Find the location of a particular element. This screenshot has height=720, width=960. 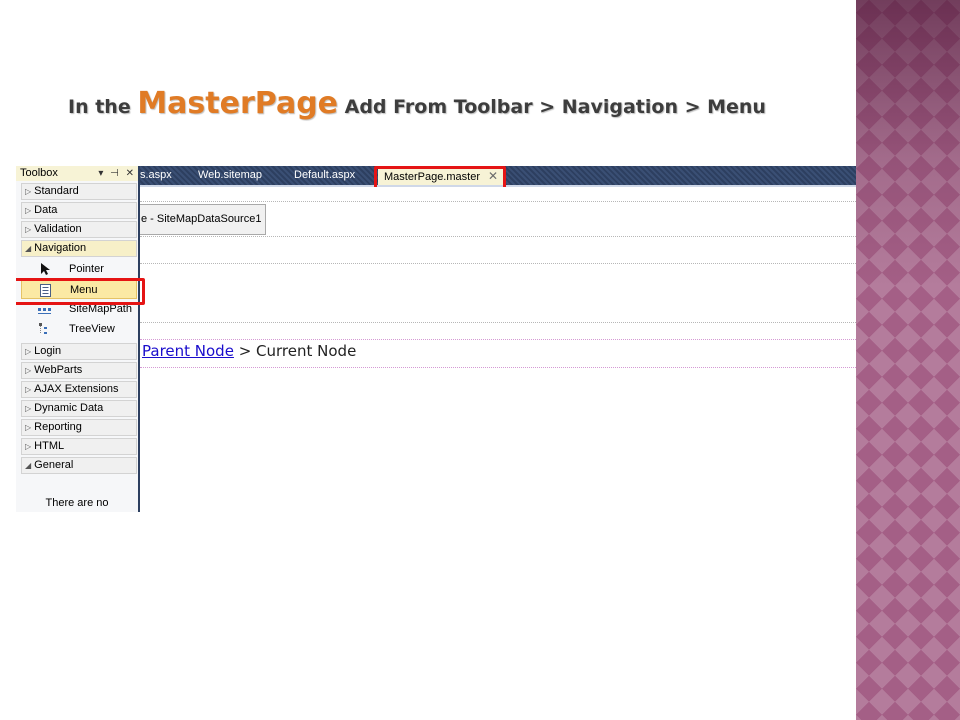

toolbox-category-validation: ▷ Validation is located at coordinates (79, 229).